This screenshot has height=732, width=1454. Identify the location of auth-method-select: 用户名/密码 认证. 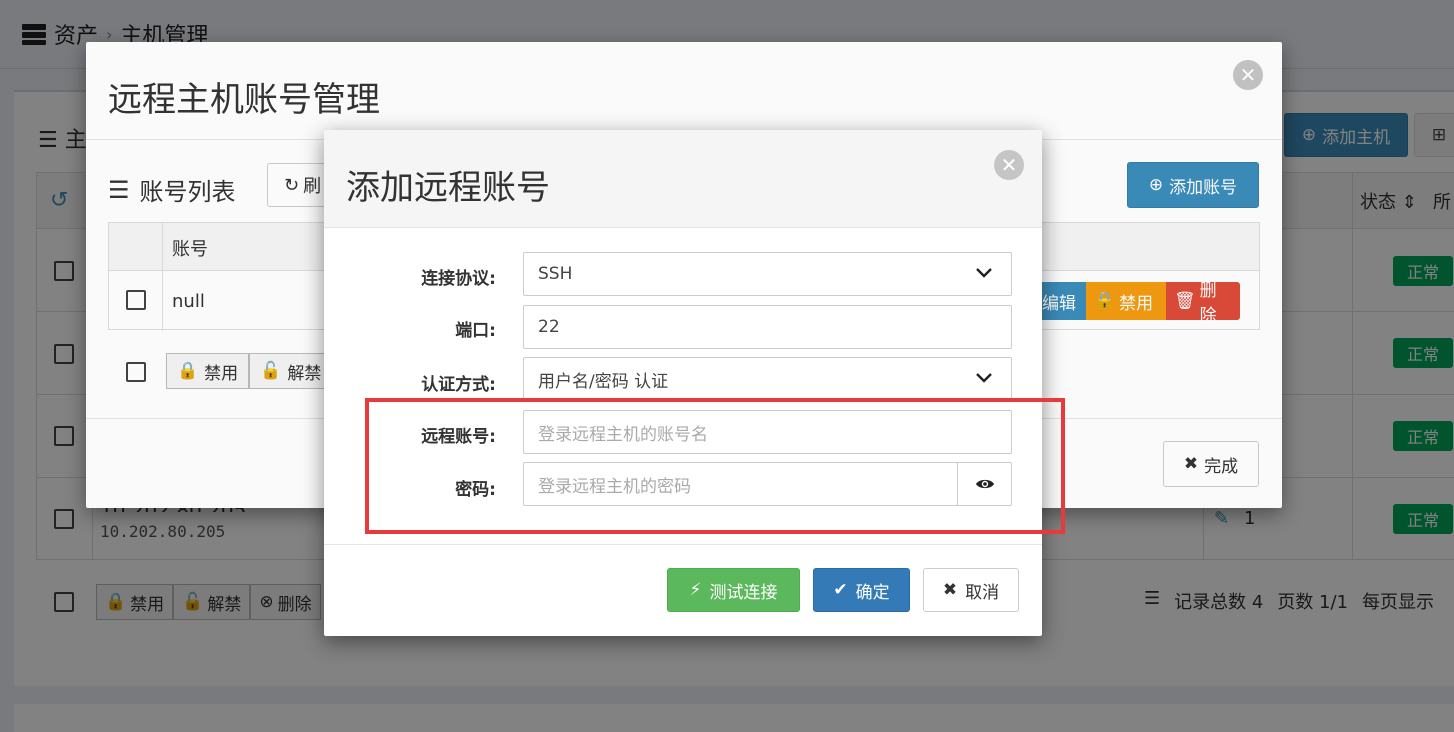
(767, 379).